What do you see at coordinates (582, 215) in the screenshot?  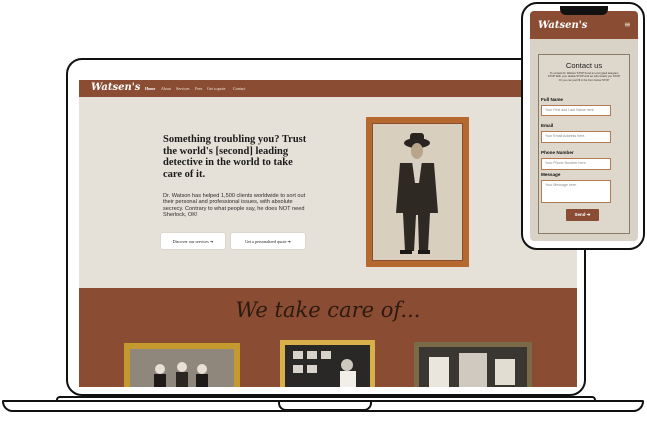 I see `send-button: Send ➔` at bounding box center [582, 215].